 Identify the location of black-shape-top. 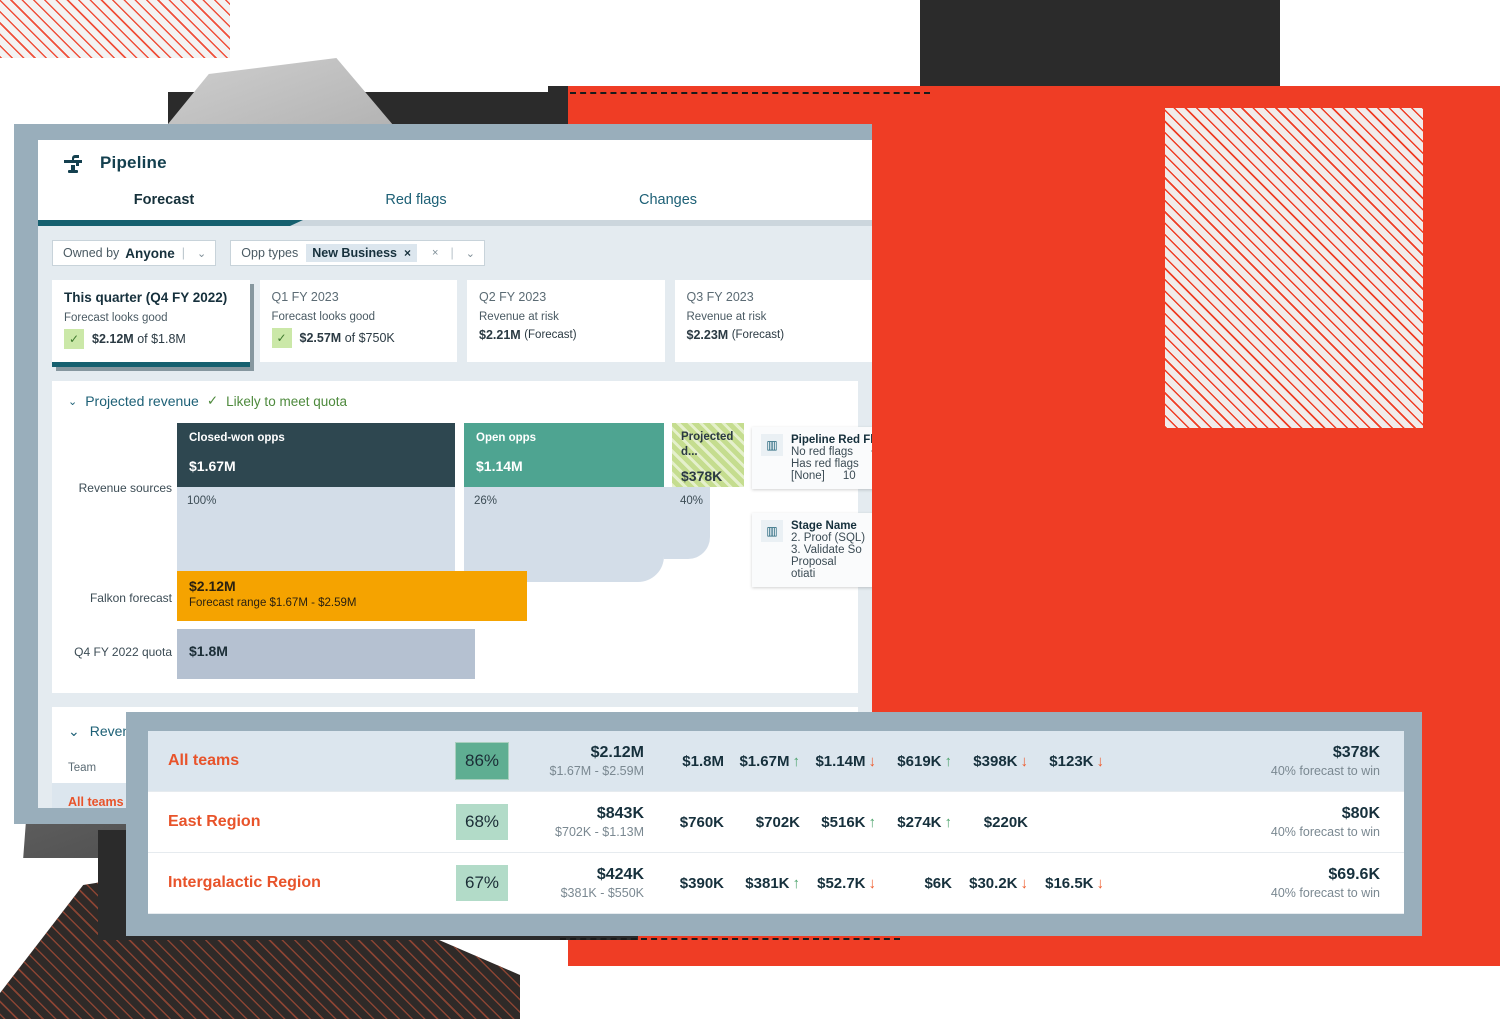
(1100, 44).